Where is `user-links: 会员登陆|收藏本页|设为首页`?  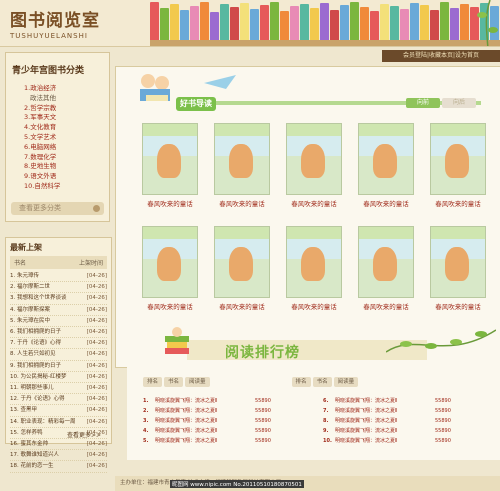 user-links: 会员登陆|收藏本页|设为首页 is located at coordinates (441, 56).